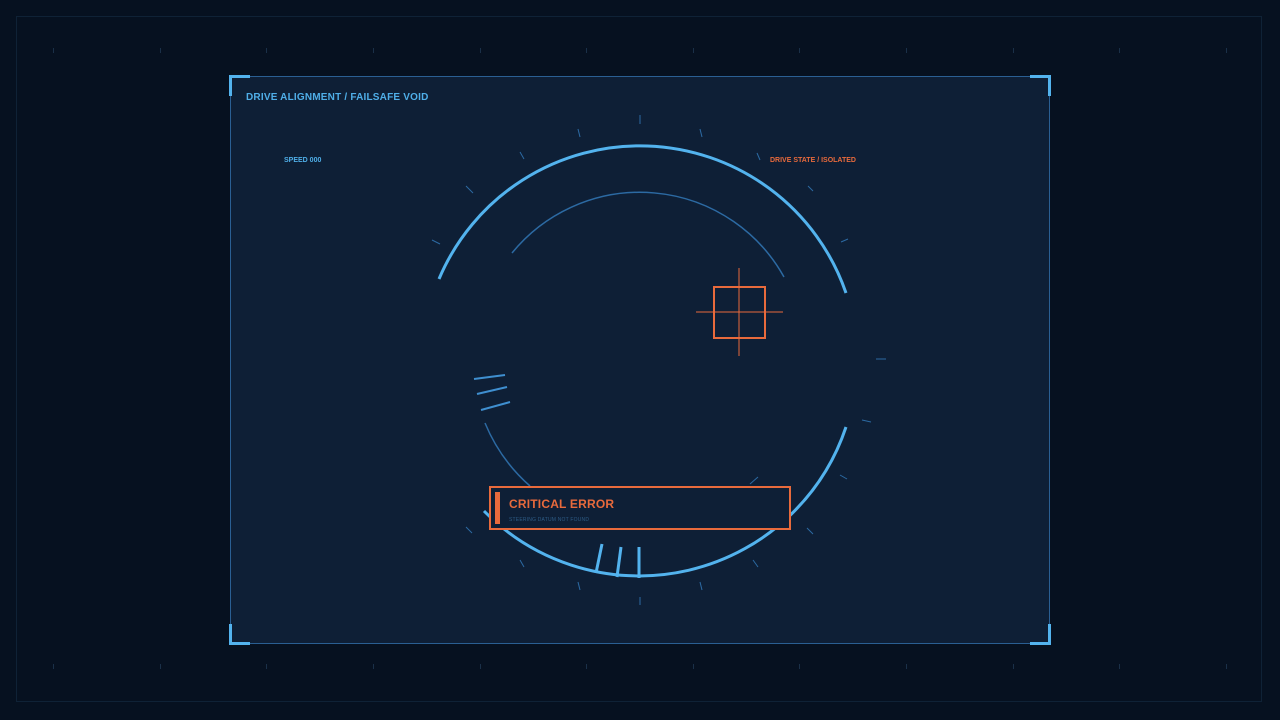 Image resolution: width=1280 pixels, height=720 pixels. I want to click on alignment-marker-lines, so click(492, 392).